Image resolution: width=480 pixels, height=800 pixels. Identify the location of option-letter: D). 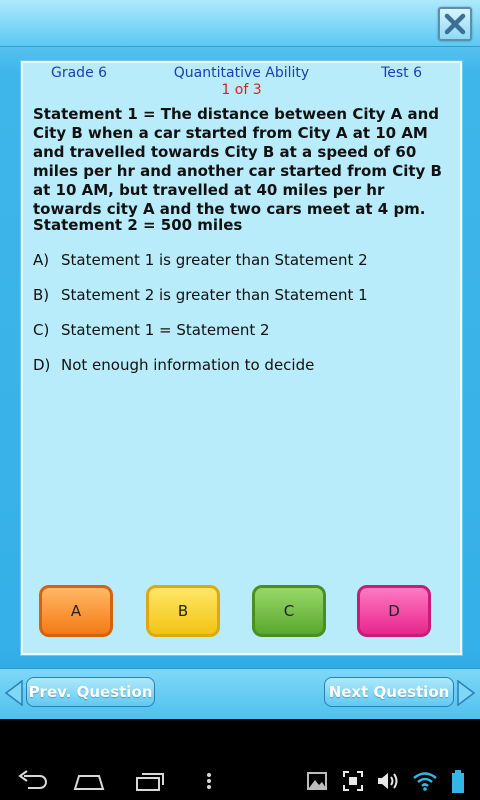
(42, 365).